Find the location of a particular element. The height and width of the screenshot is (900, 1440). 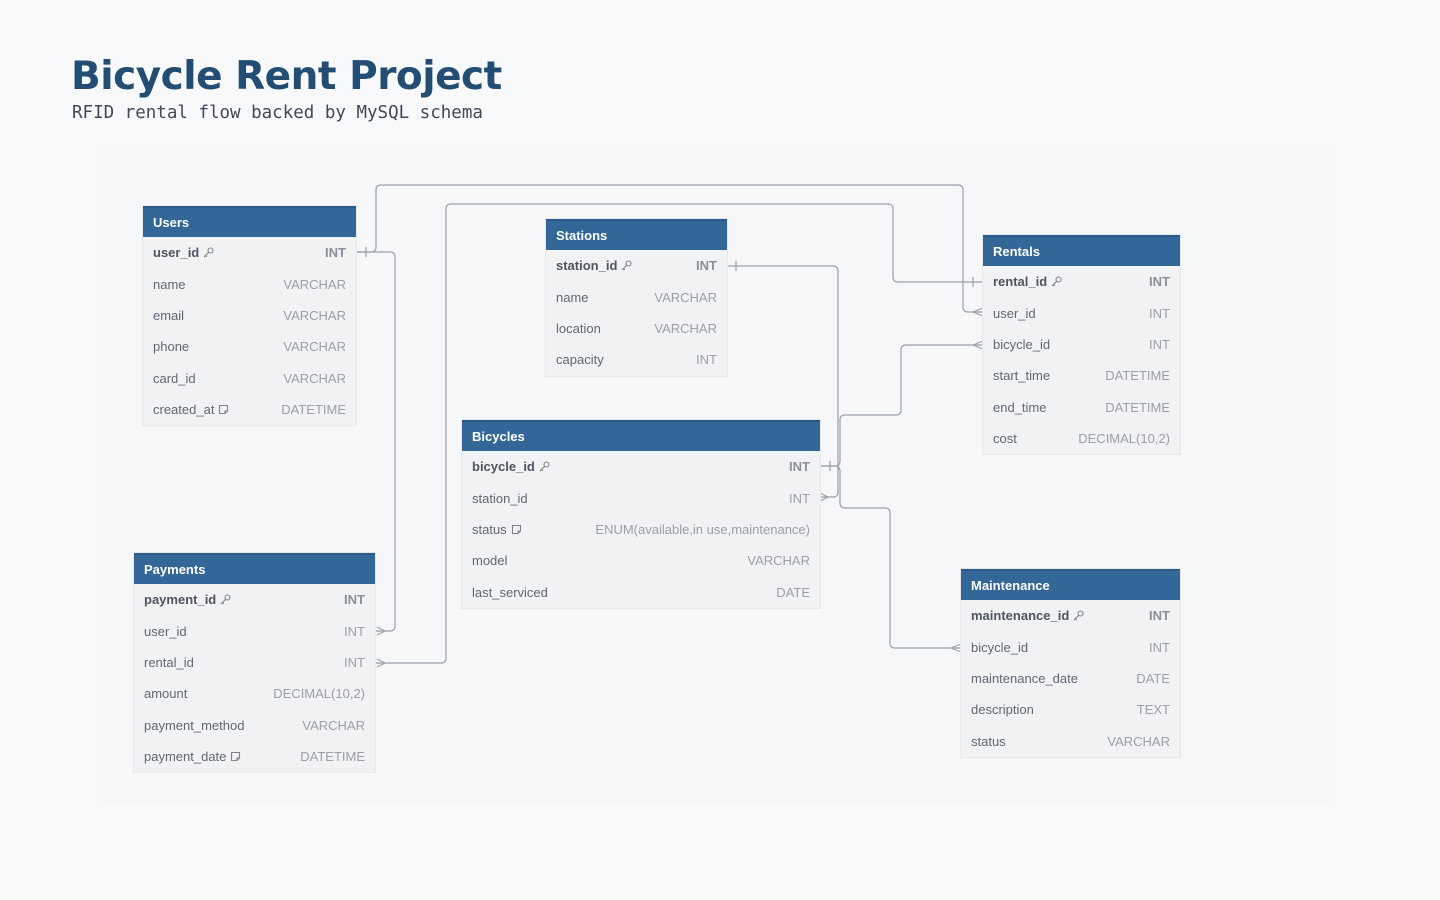

field-type: DECIMAL(10,2) is located at coordinates (1124, 439).